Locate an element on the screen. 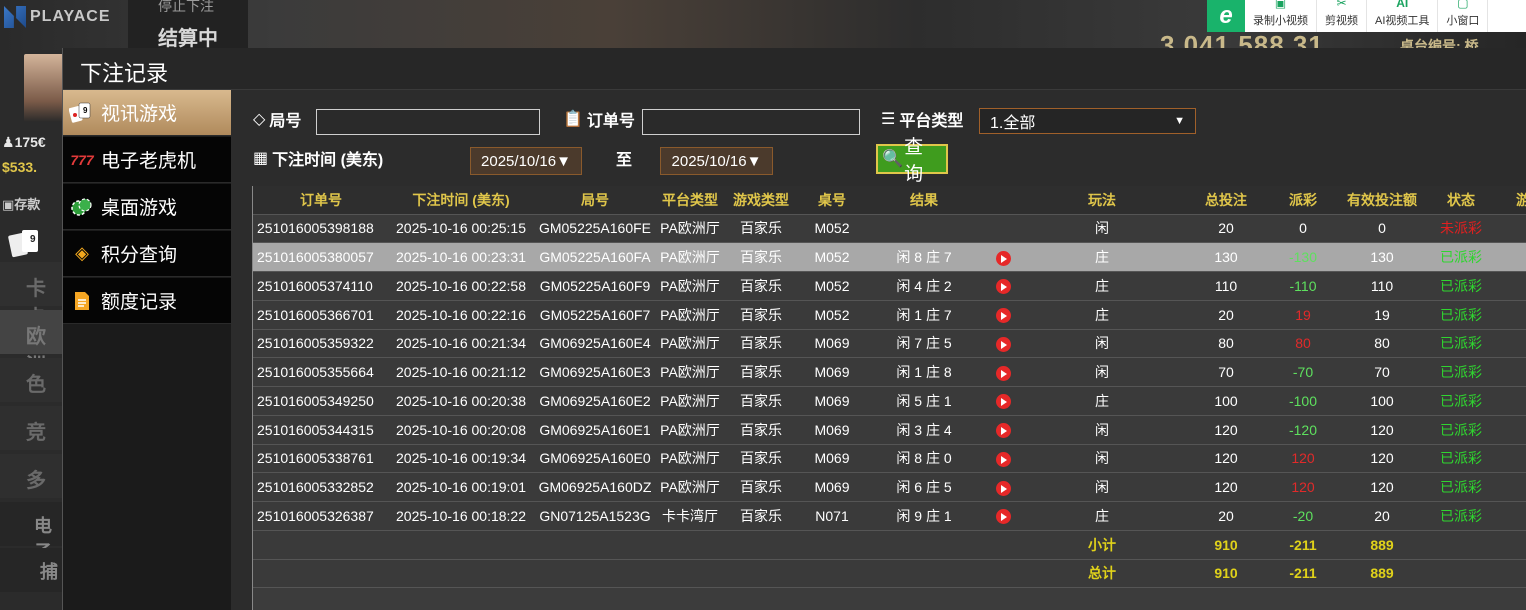 The width and height of the screenshot is (1526, 610). cut-video-button: ✂ 剪视频 is located at coordinates (1342, 16).